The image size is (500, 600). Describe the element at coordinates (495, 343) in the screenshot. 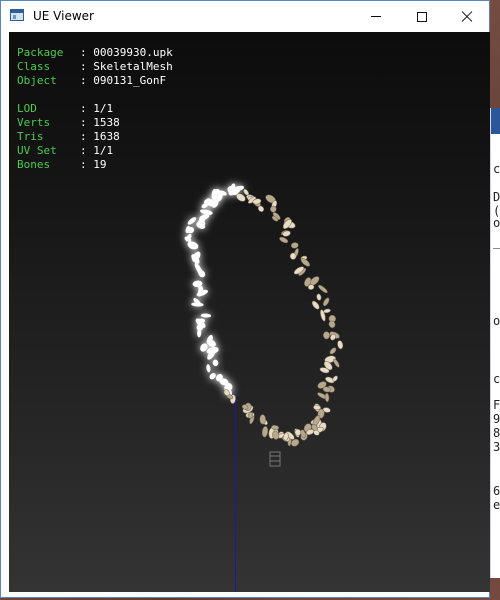

I see `background-window-edge: c D ( o o c F 9 8 3 6 e` at that location.